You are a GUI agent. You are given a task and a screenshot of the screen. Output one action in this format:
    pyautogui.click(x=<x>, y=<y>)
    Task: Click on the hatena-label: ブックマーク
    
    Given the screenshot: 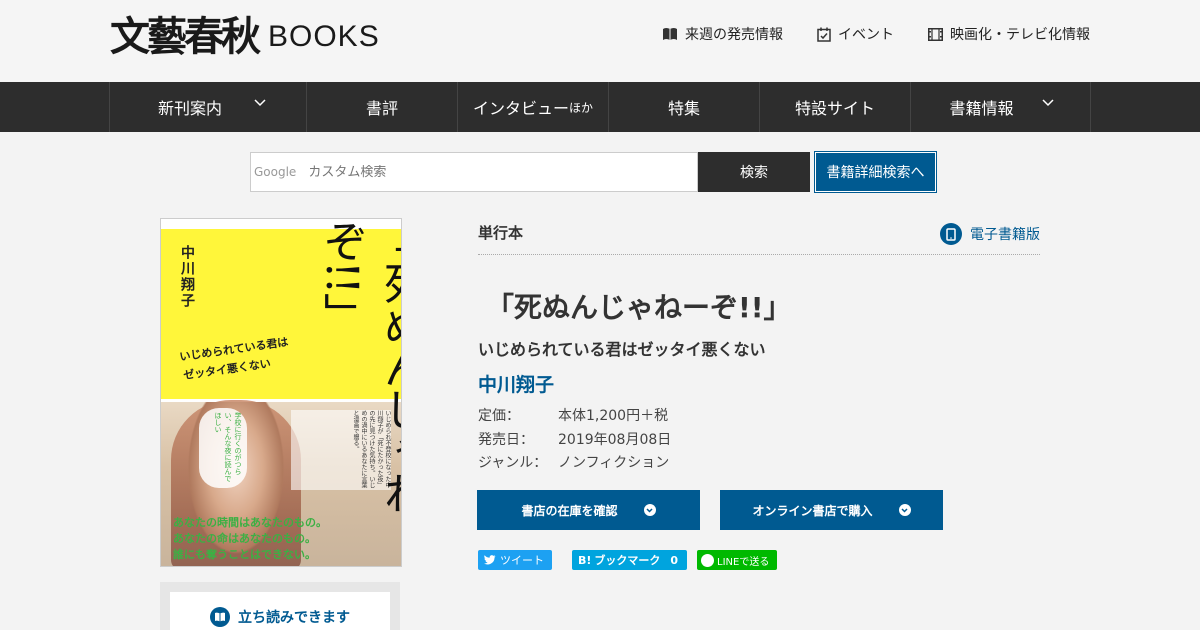 What is the action you would take?
    pyautogui.click(x=627, y=560)
    